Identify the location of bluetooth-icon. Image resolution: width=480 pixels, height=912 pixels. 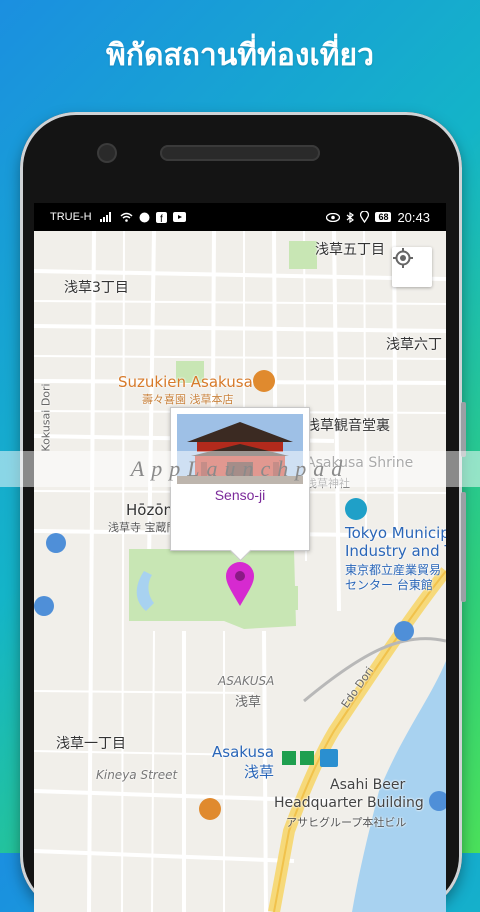
(351, 217).